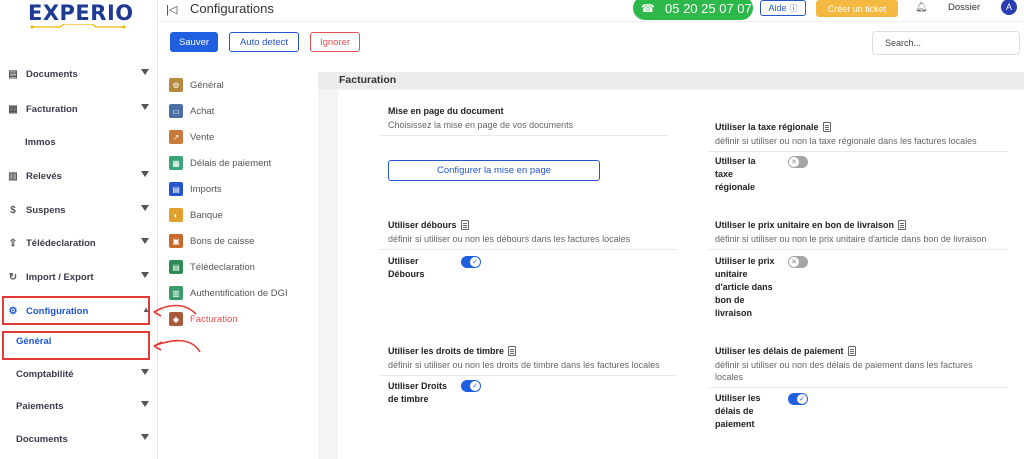 The height and width of the screenshot is (459, 1024). I want to click on label-line: Utiliser les, so click(738, 398).